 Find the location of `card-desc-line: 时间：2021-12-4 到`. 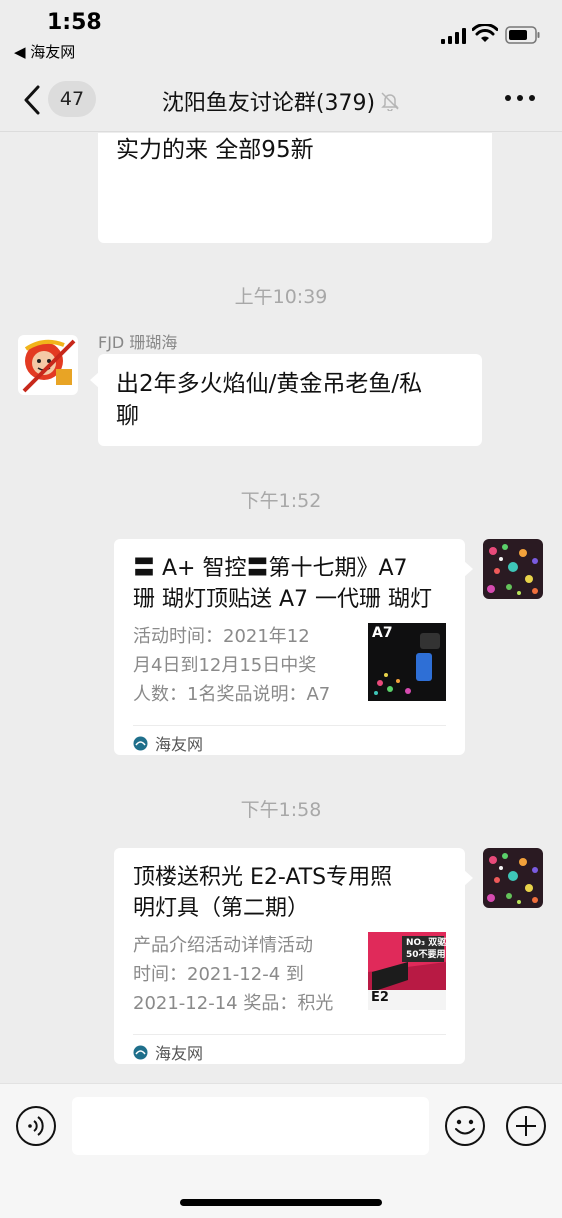

card-desc-line: 时间：2021-12-4 到 is located at coordinates (218, 974).